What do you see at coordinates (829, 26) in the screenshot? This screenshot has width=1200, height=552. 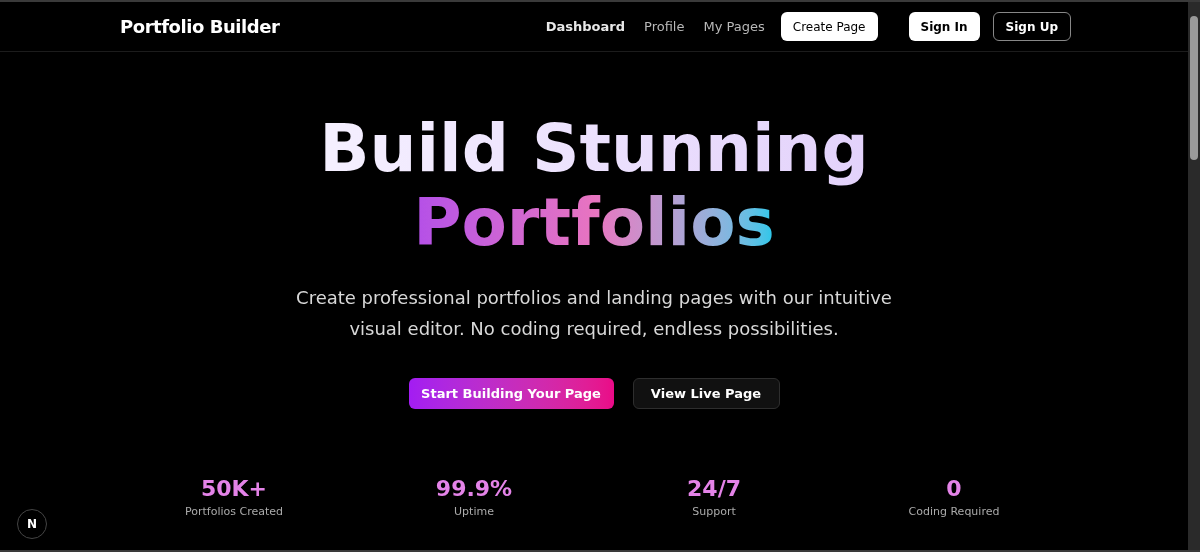 I see `create-page-button: Create Page` at bounding box center [829, 26].